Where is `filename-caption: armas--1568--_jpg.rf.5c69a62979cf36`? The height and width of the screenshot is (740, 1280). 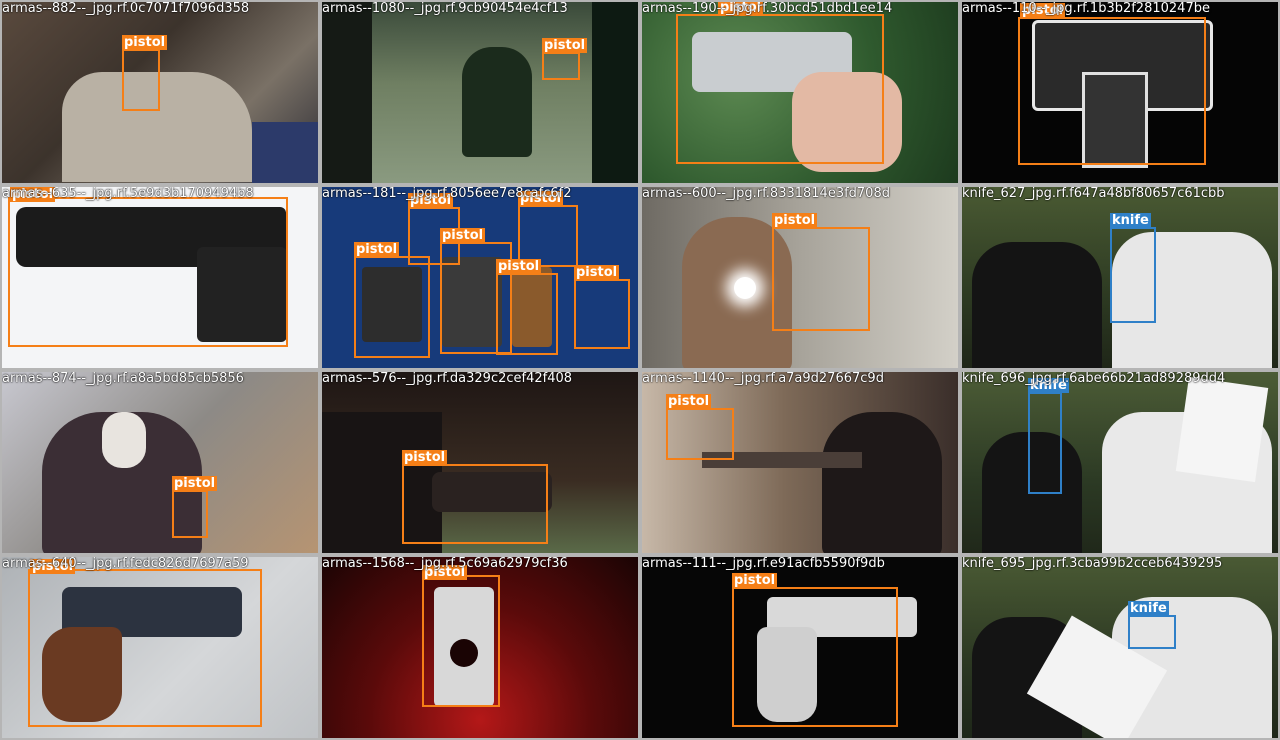 filename-caption: armas--1568--_jpg.rf.5c69a62979cf36 is located at coordinates (445, 563).